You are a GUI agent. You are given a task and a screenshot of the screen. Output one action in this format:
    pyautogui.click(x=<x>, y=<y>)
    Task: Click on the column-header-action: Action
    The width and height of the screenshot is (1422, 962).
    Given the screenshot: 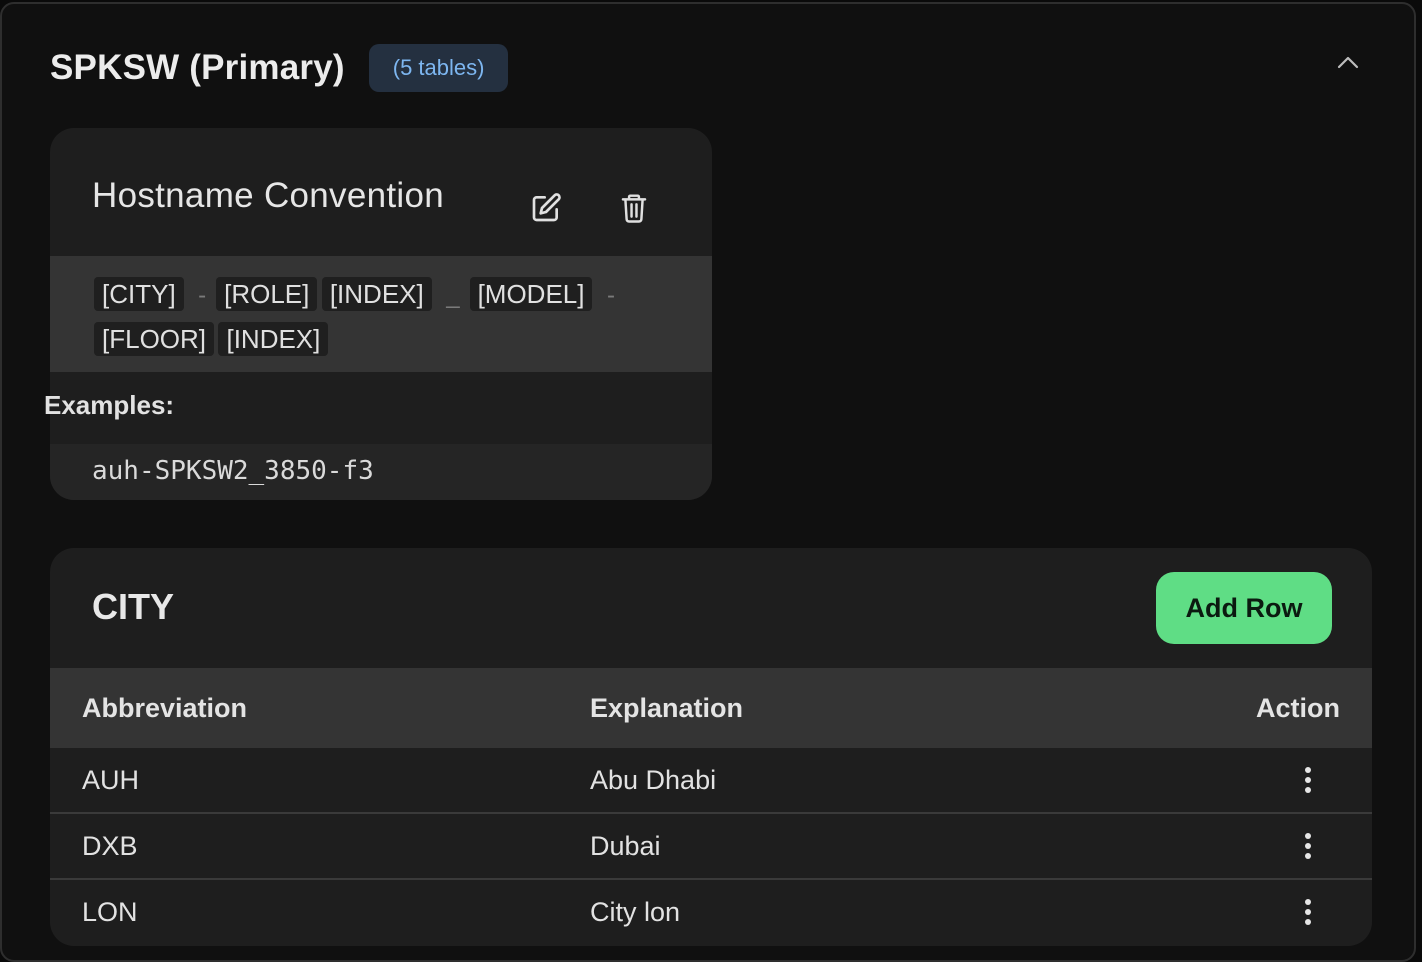 What is the action you would take?
    pyautogui.click(x=1298, y=708)
    